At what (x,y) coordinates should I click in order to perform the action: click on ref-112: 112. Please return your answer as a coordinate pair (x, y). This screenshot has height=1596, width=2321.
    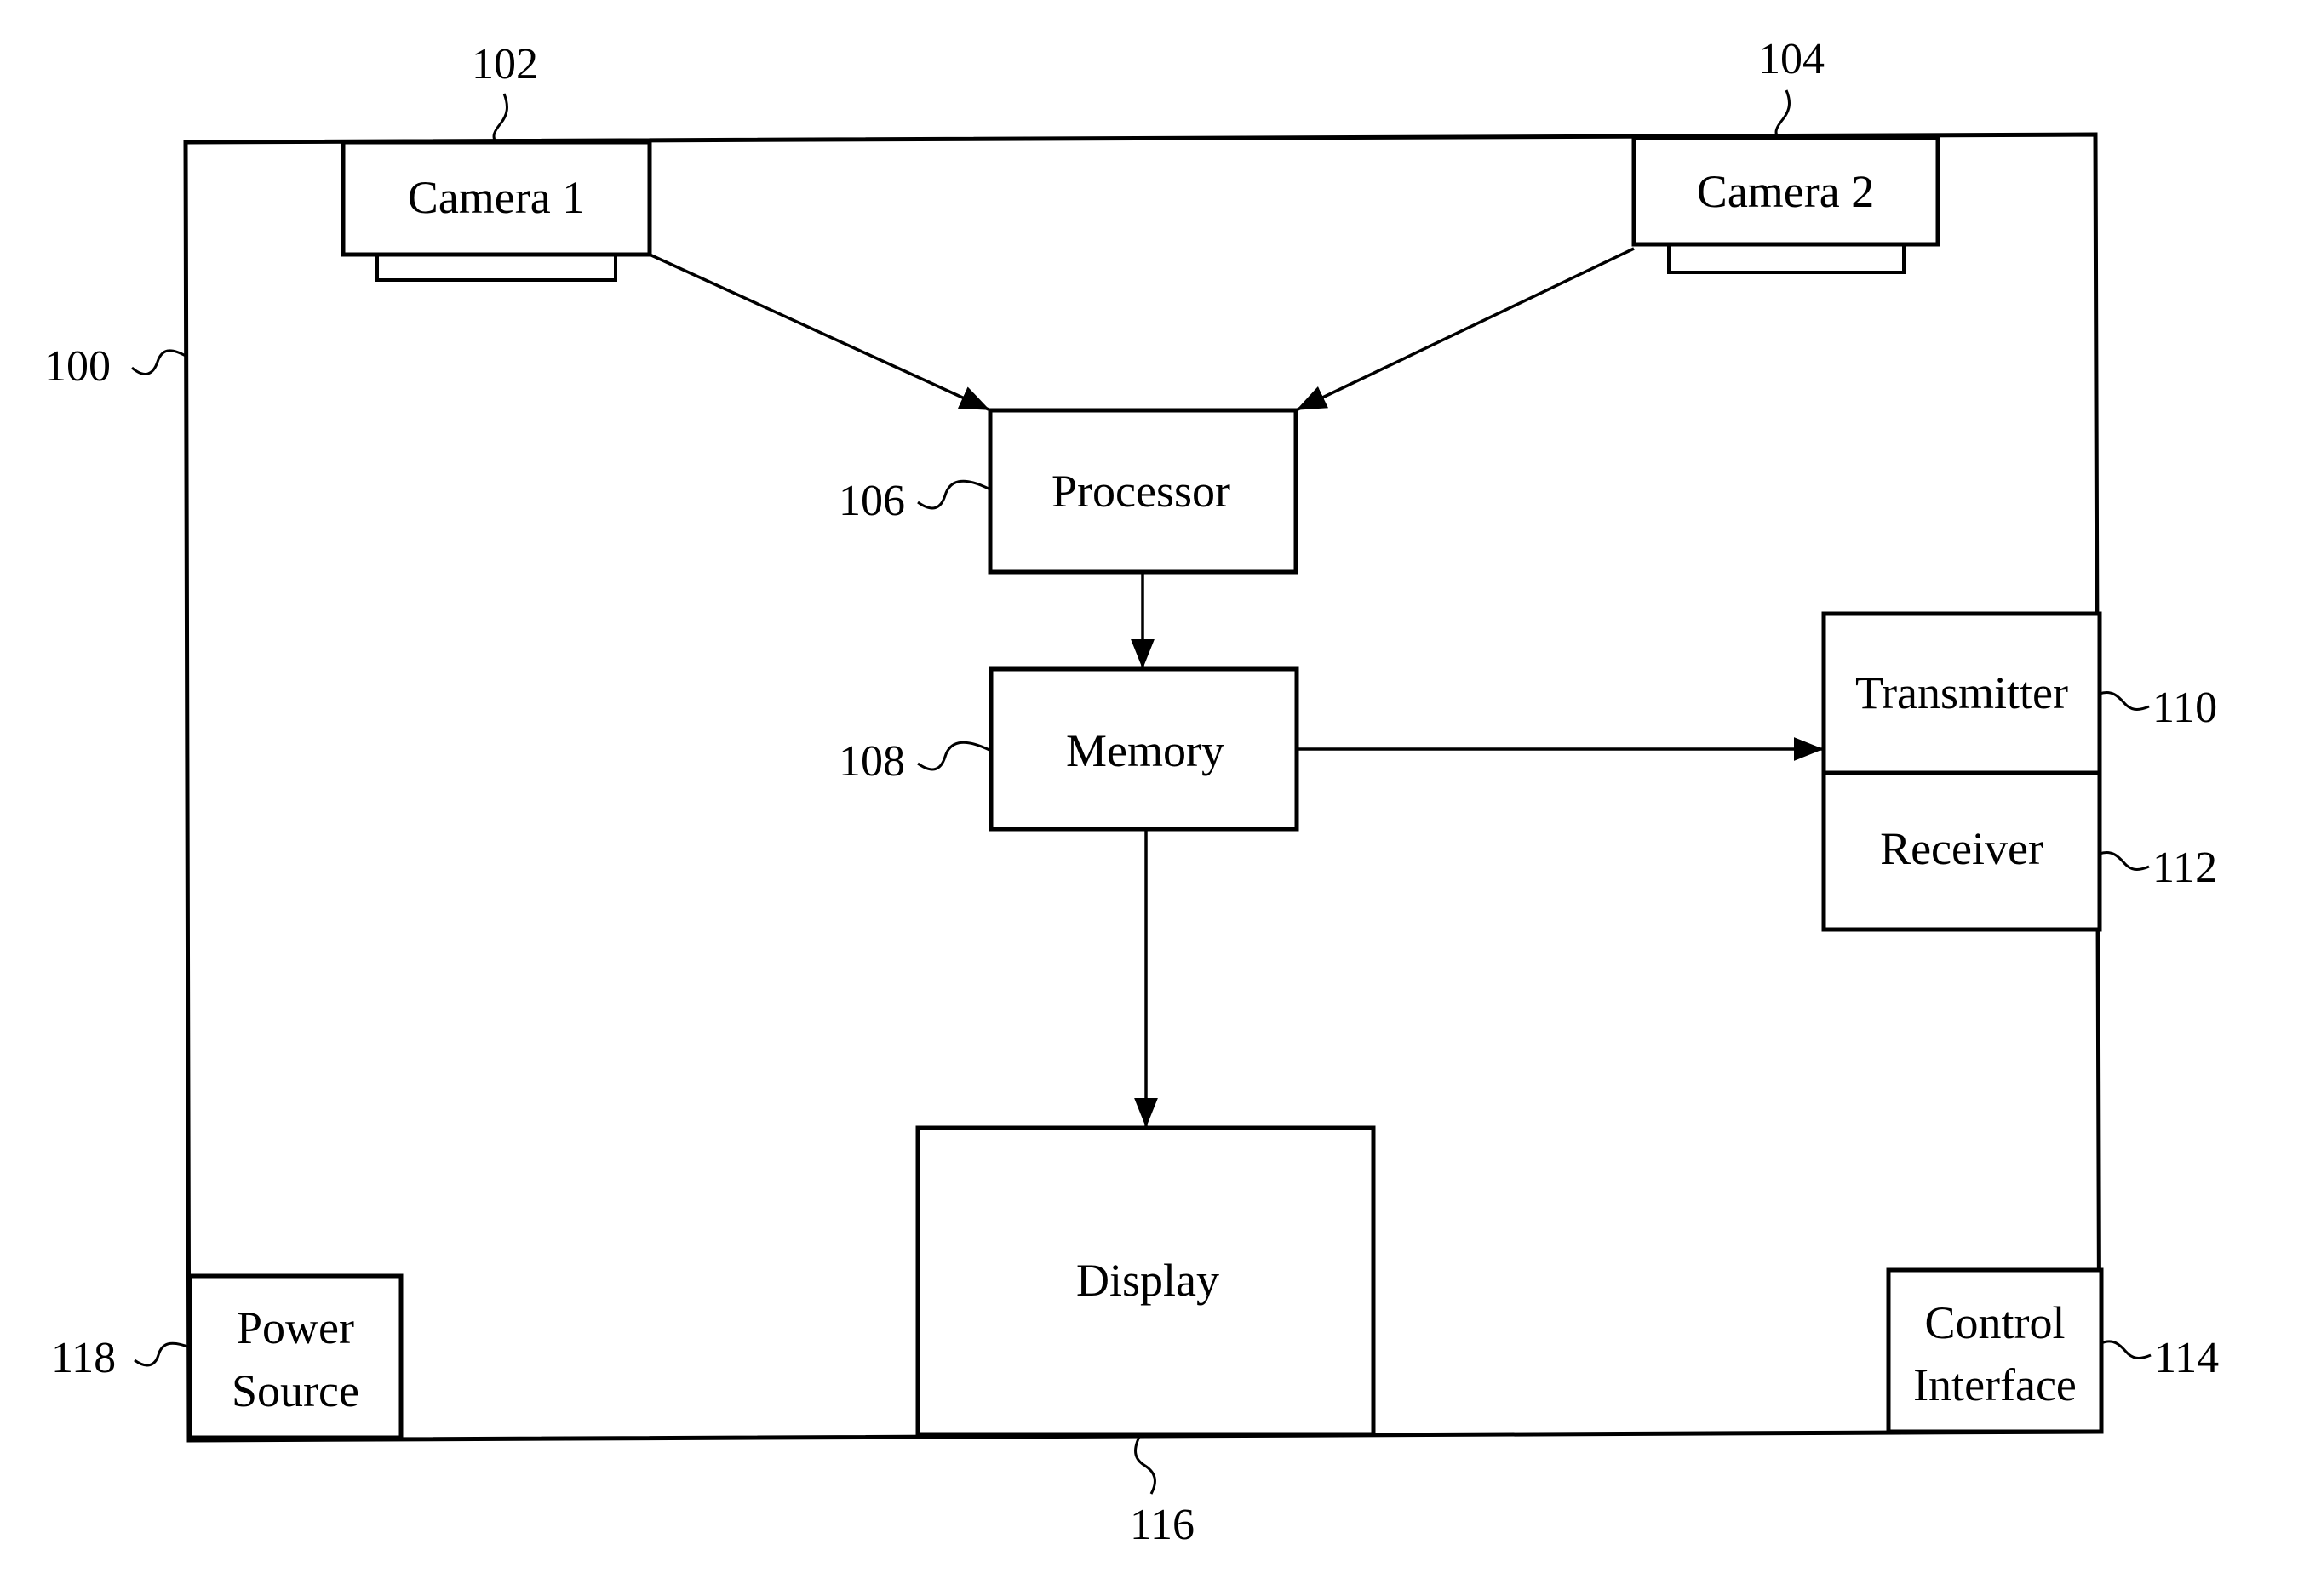
    Looking at the image, I should click on (2184, 868).